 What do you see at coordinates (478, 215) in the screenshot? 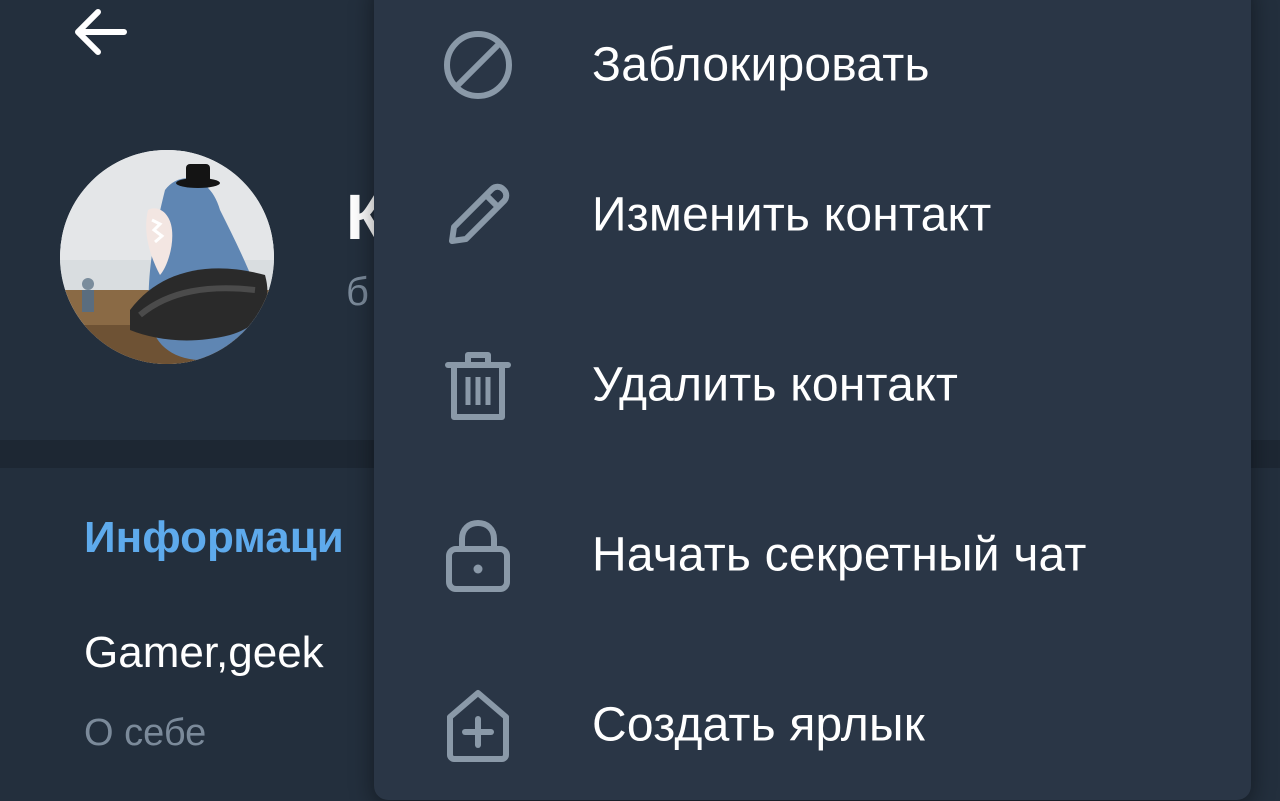
I see `pencil-icon` at bounding box center [478, 215].